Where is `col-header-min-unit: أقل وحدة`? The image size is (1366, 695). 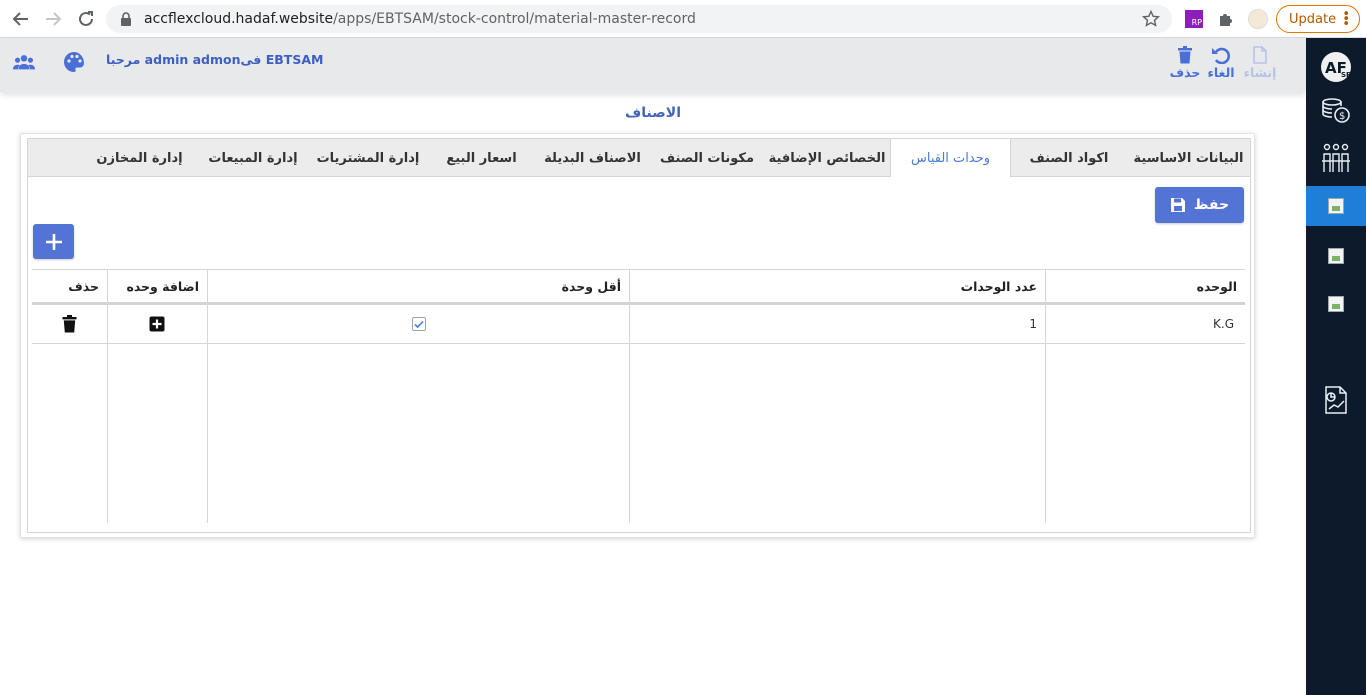 col-header-min-unit: أقل وحدة is located at coordinates (418, 286).